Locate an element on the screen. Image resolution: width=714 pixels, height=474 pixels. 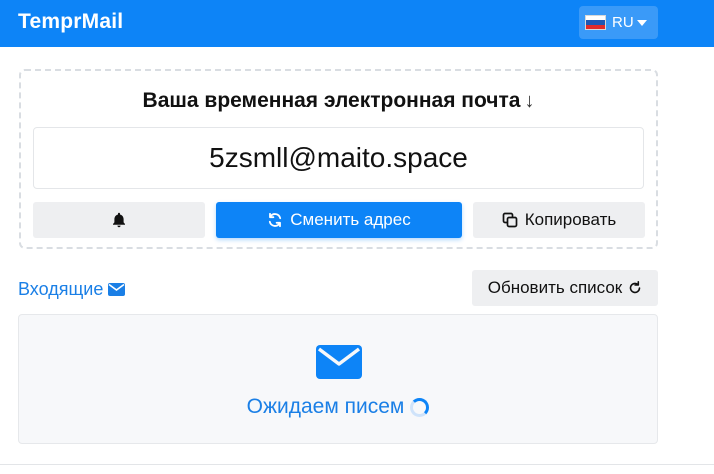
notifications-button is located at coordinates (119, 220).